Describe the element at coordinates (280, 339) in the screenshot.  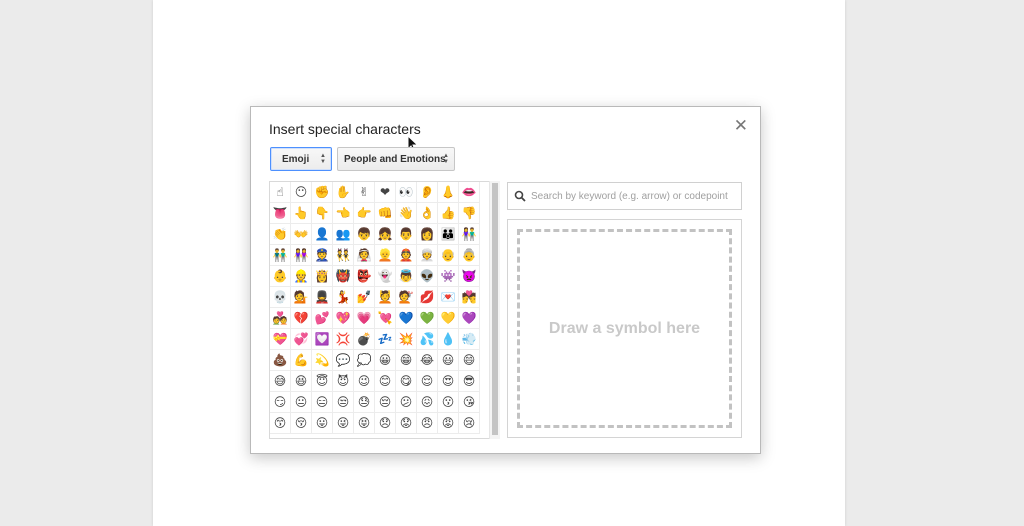
I see `emoji-cell: 💝` at that location.